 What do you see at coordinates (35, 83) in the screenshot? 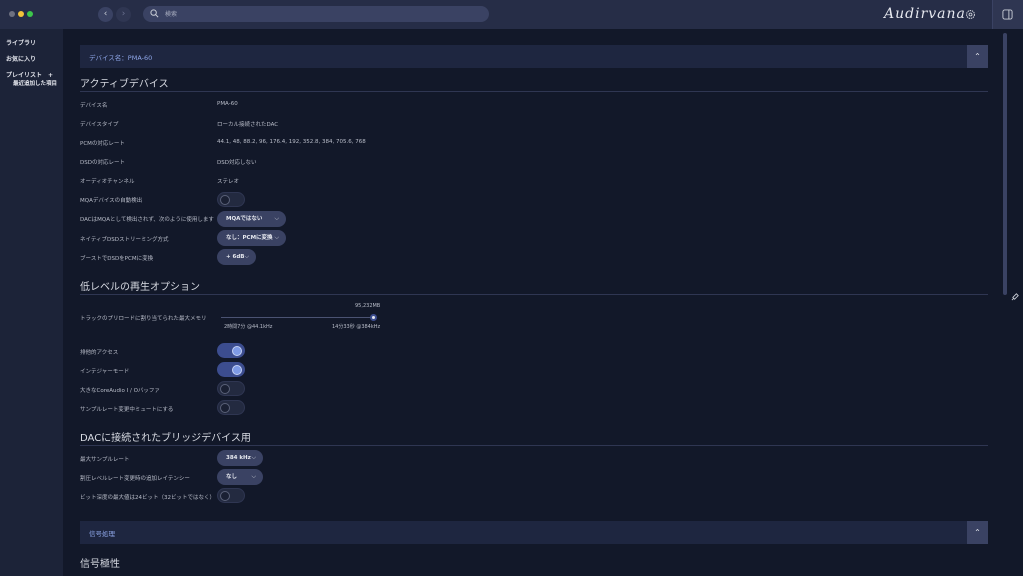
I see `sidebar-item-recently-added: 最近追加した項目` at bounding box center [35, 83].